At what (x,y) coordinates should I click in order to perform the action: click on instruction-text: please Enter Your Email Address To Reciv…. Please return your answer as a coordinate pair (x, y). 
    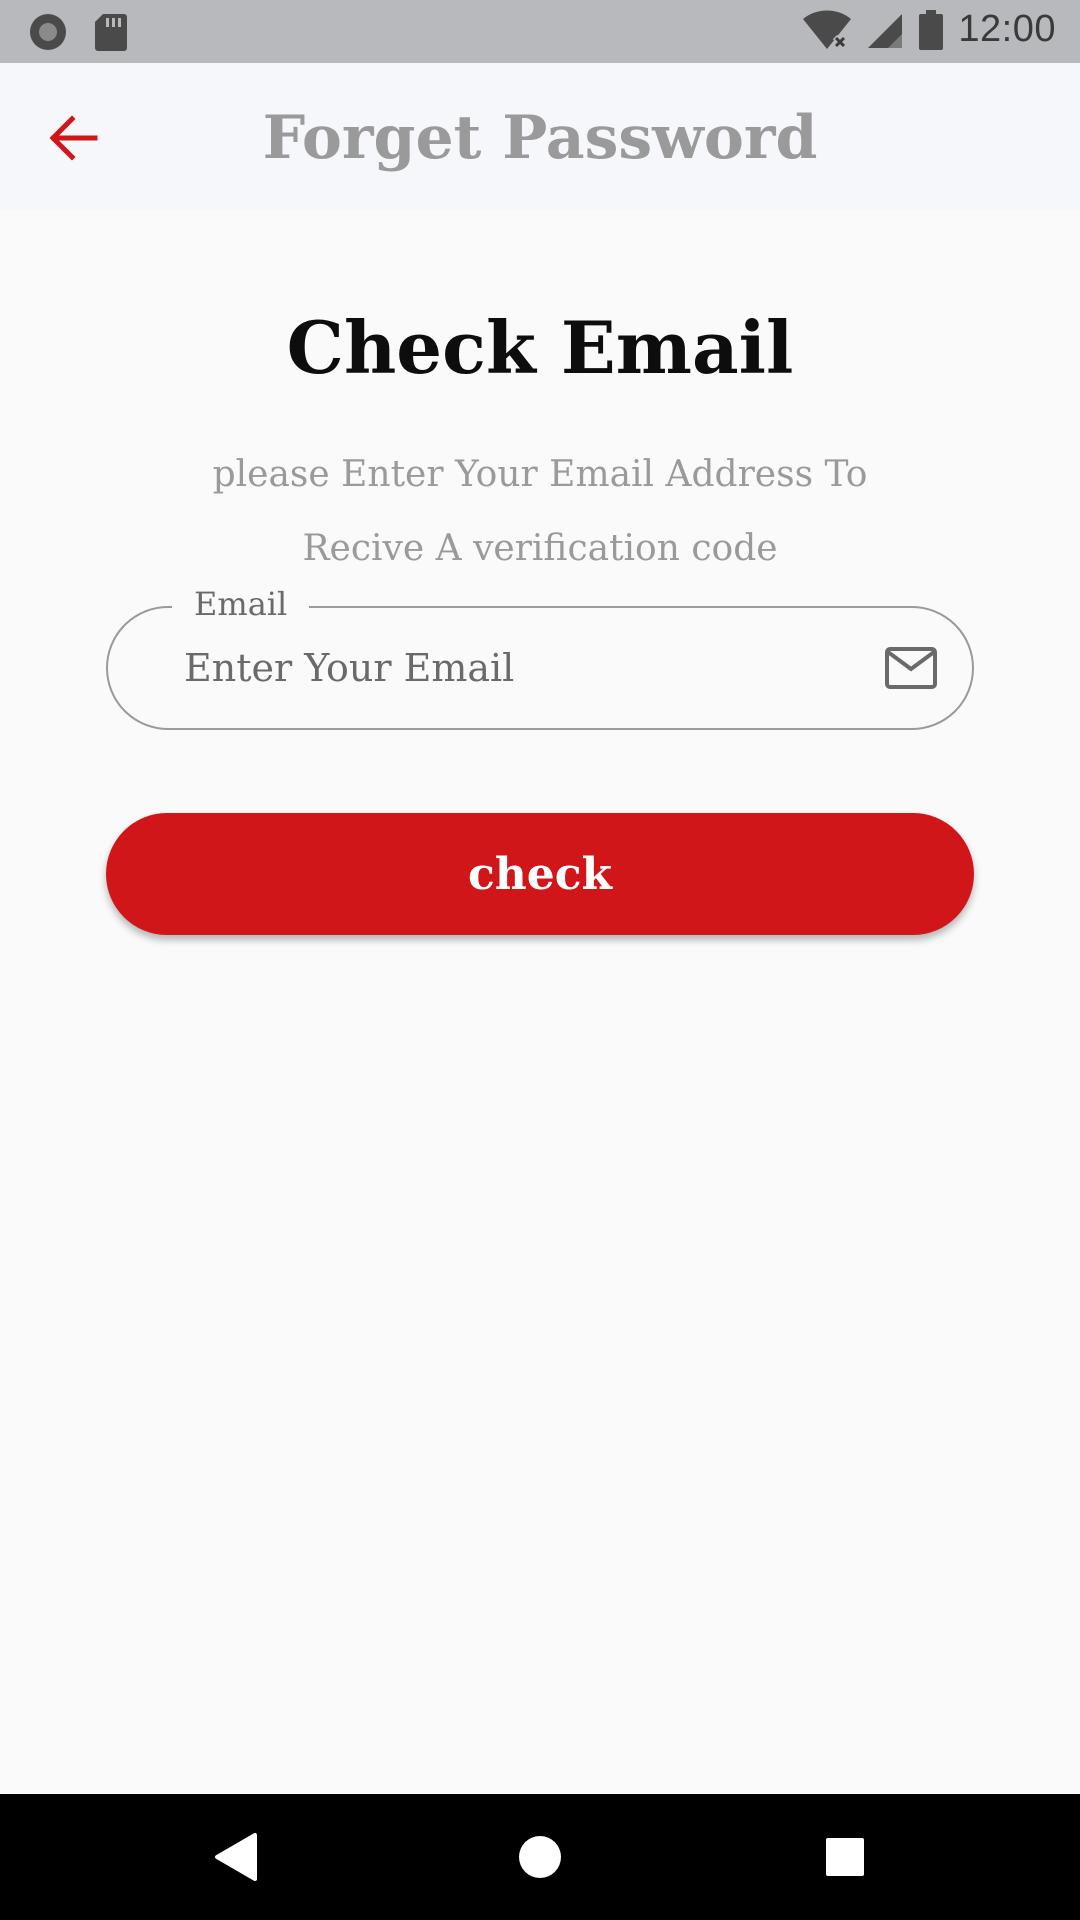
    Looking at the image, I should click on (540, 511).